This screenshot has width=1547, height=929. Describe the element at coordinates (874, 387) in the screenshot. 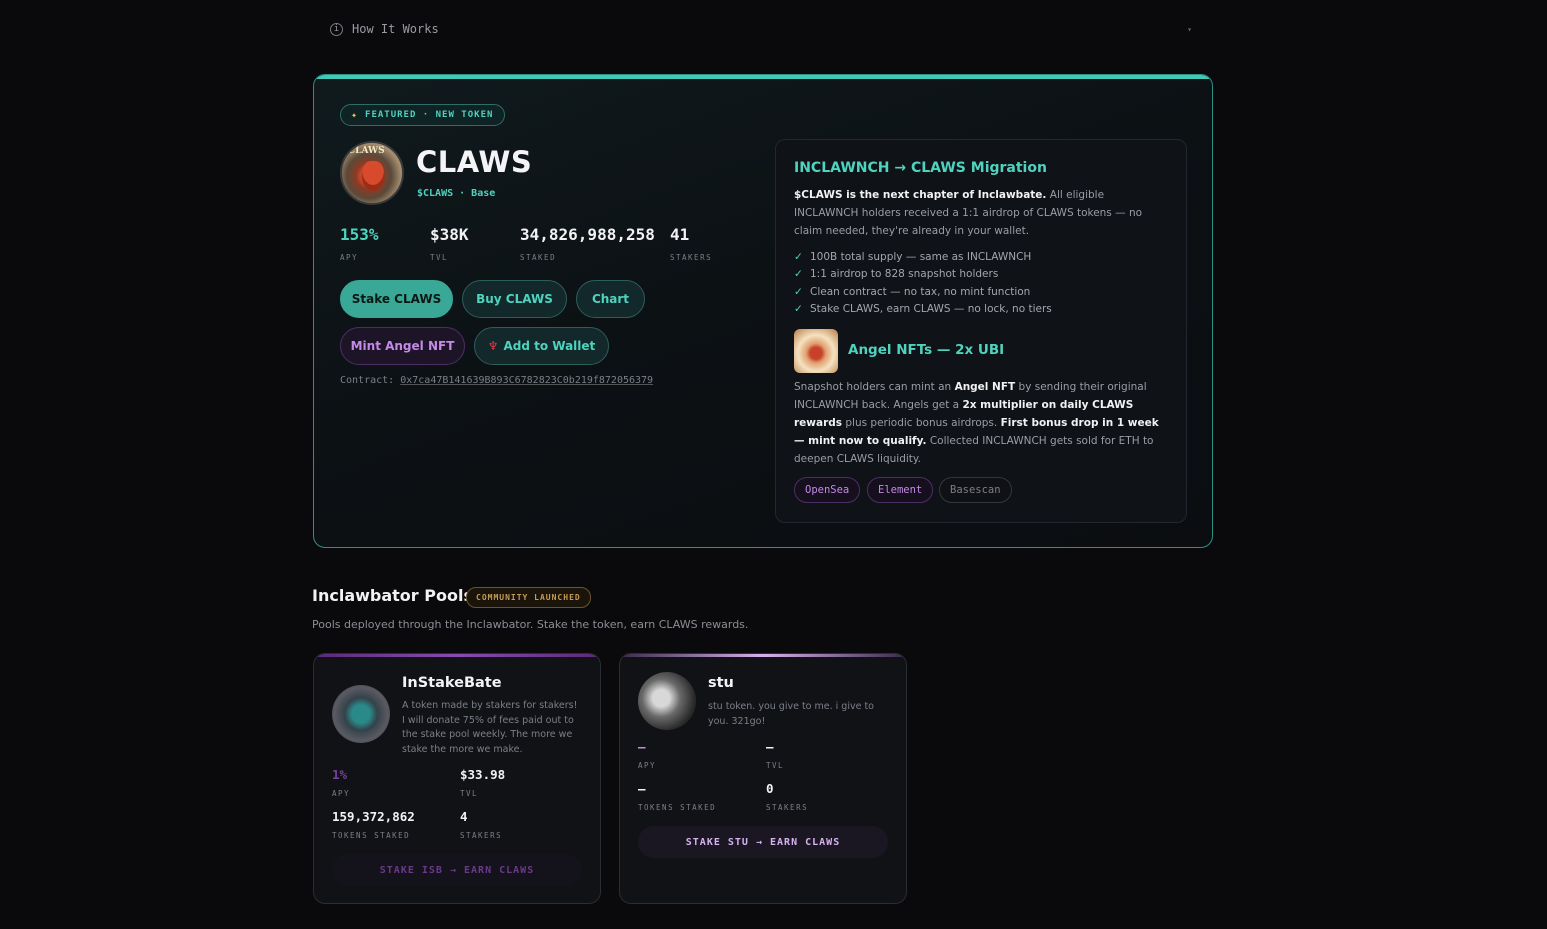

I see `angel-text-1: Snapshot holders can mint an` at that location.